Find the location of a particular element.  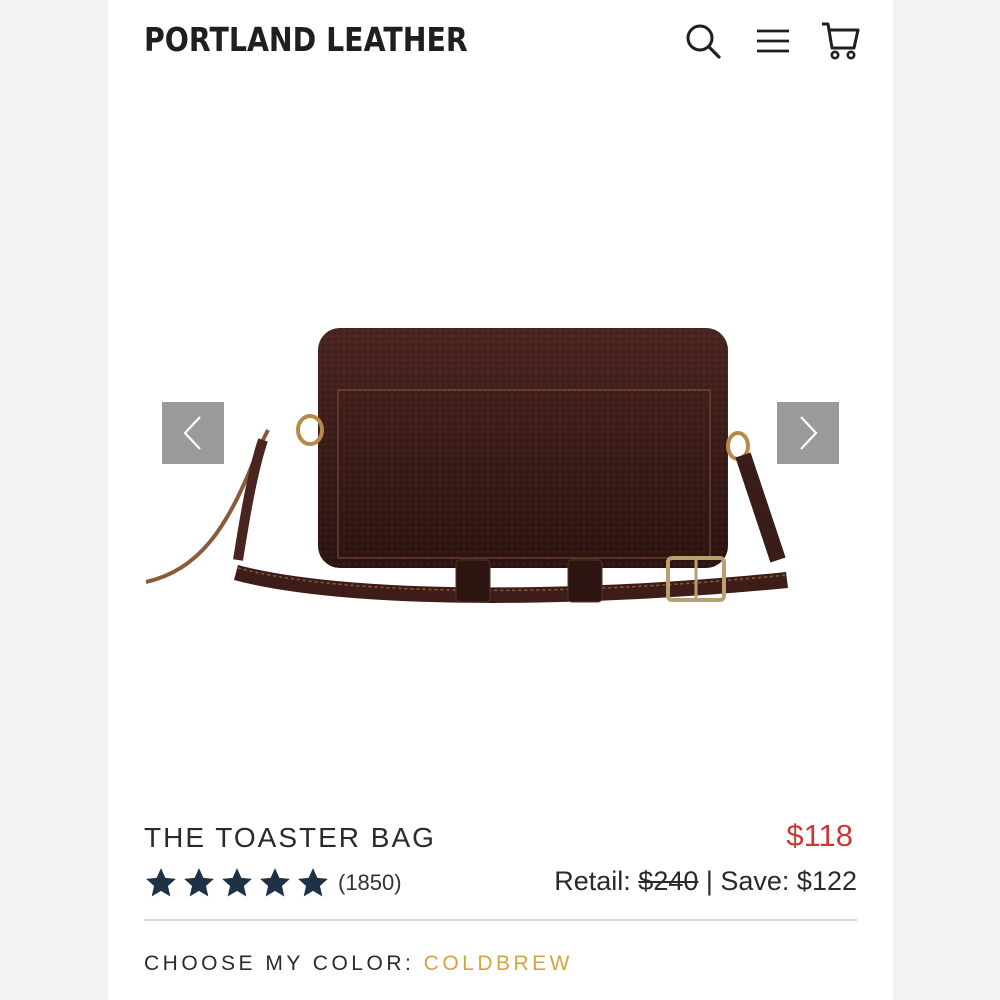

color-selector-label: CHOOSE MY COLOR: COLDBREW is located at coordinates (358, 964).